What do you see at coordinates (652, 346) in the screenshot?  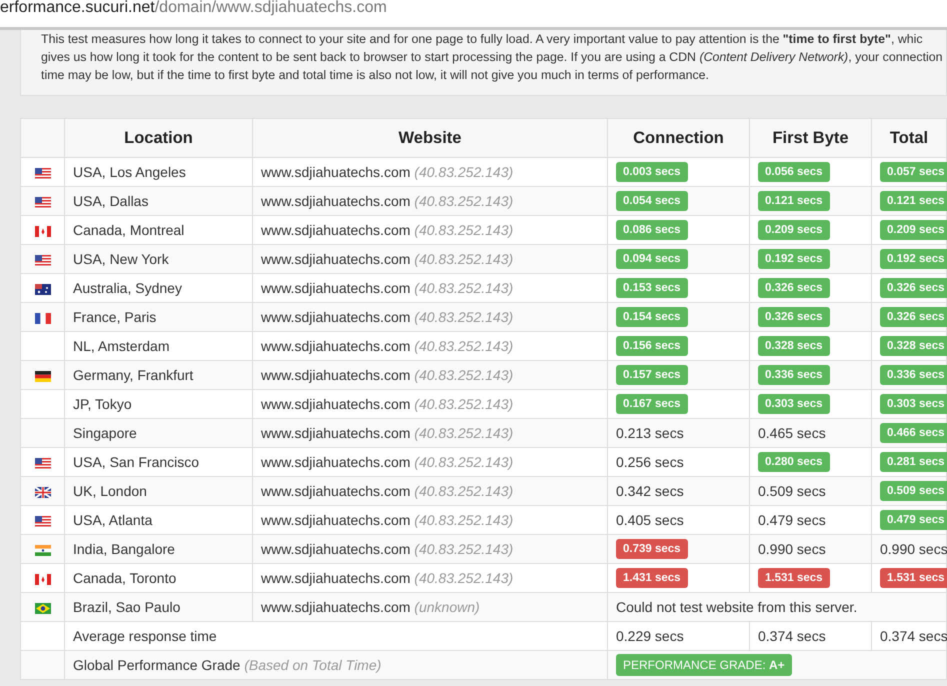 I see `time-badge: 0.156 secs` at bounding box center [652, 346].